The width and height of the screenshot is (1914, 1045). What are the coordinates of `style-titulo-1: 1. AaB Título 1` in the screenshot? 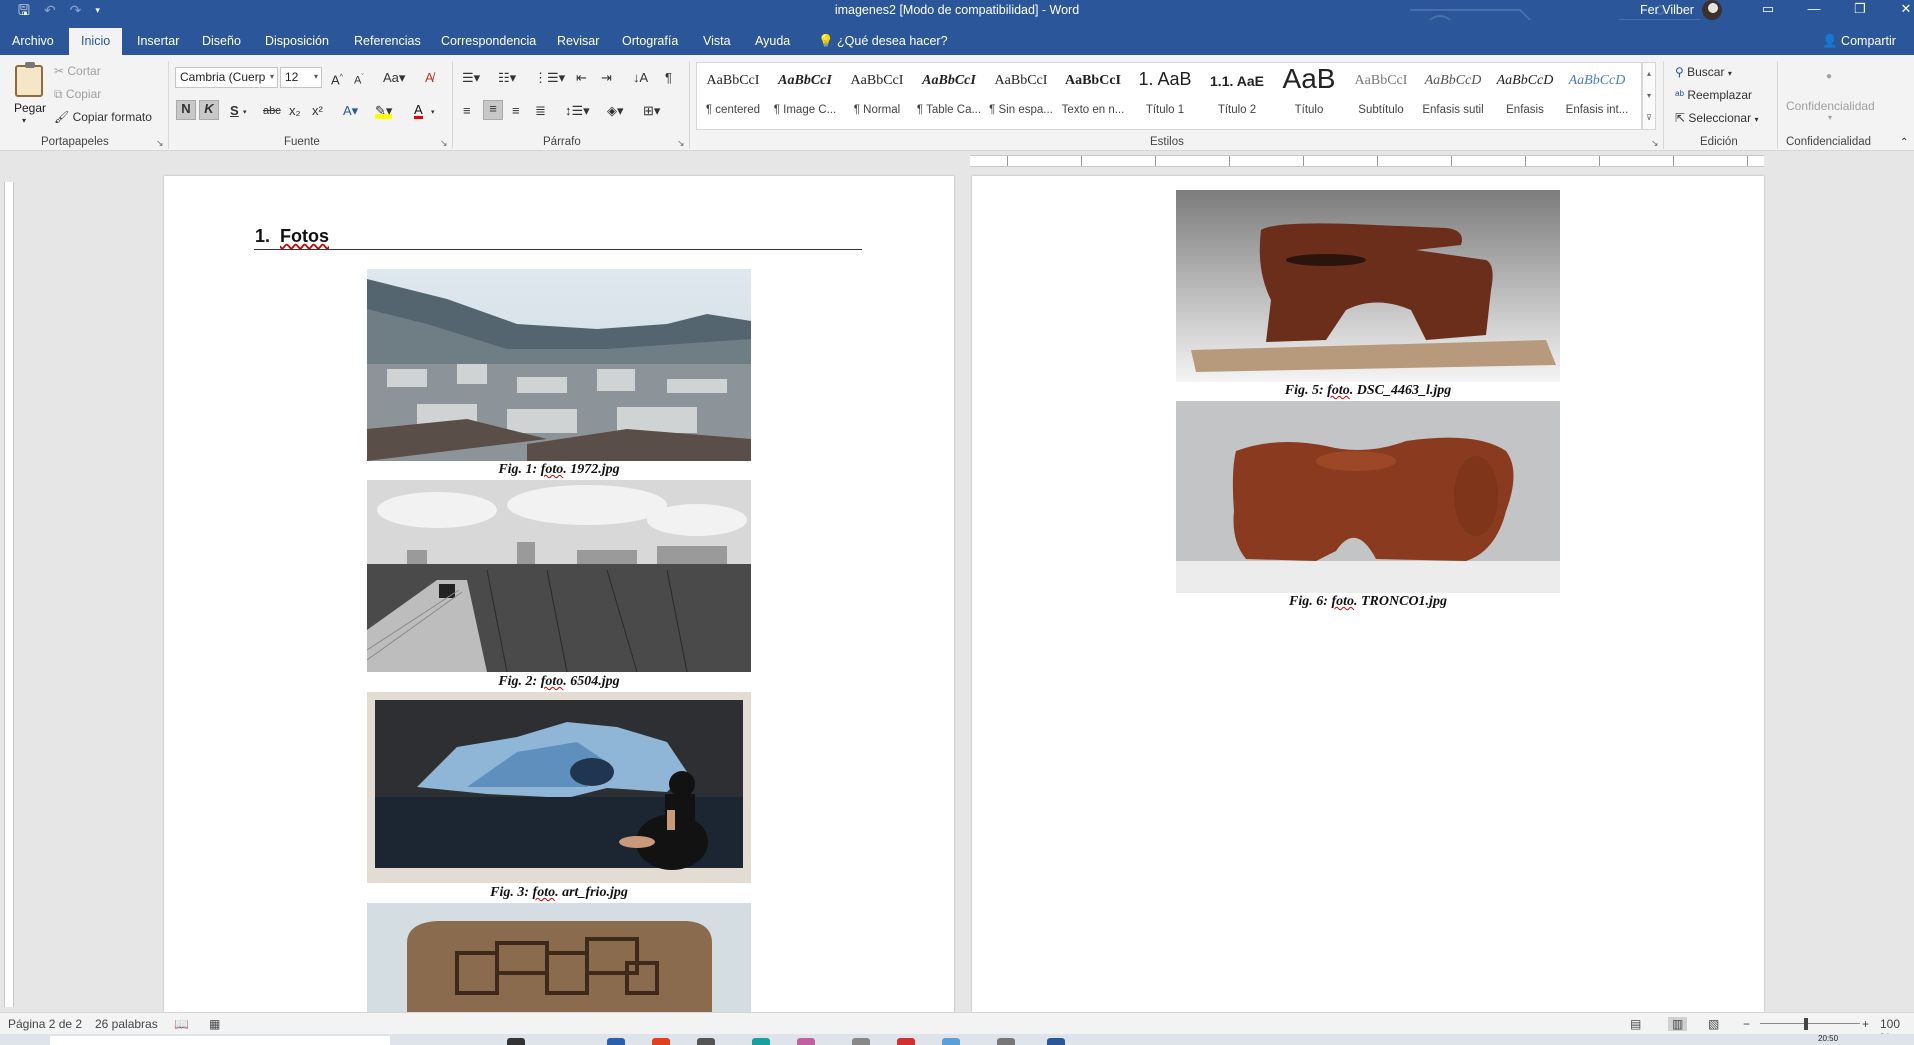 It's located at (1165, 96).